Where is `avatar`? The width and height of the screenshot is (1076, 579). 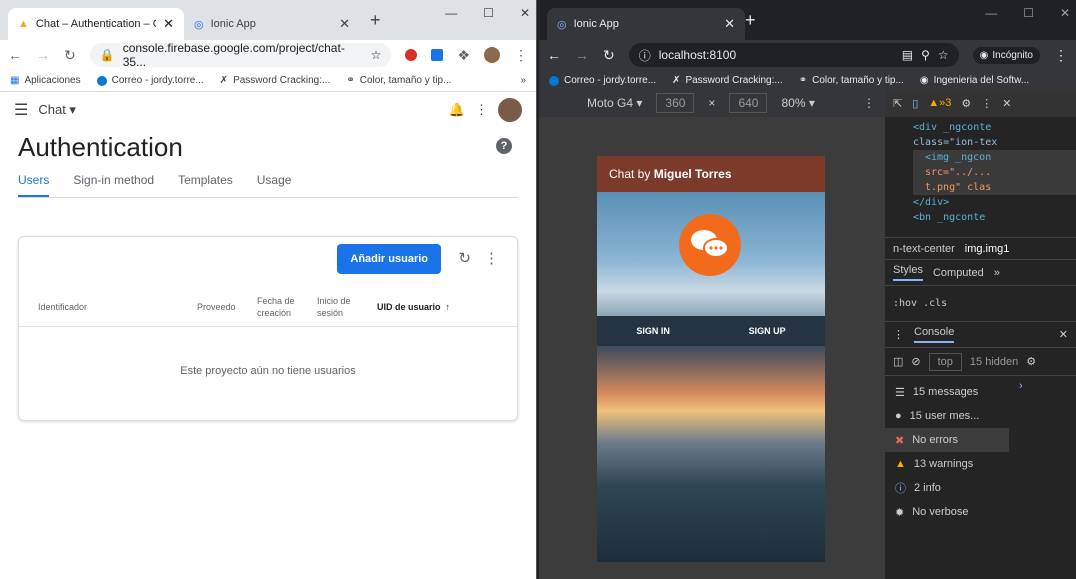 avatar is located at coordinates (492, 55).